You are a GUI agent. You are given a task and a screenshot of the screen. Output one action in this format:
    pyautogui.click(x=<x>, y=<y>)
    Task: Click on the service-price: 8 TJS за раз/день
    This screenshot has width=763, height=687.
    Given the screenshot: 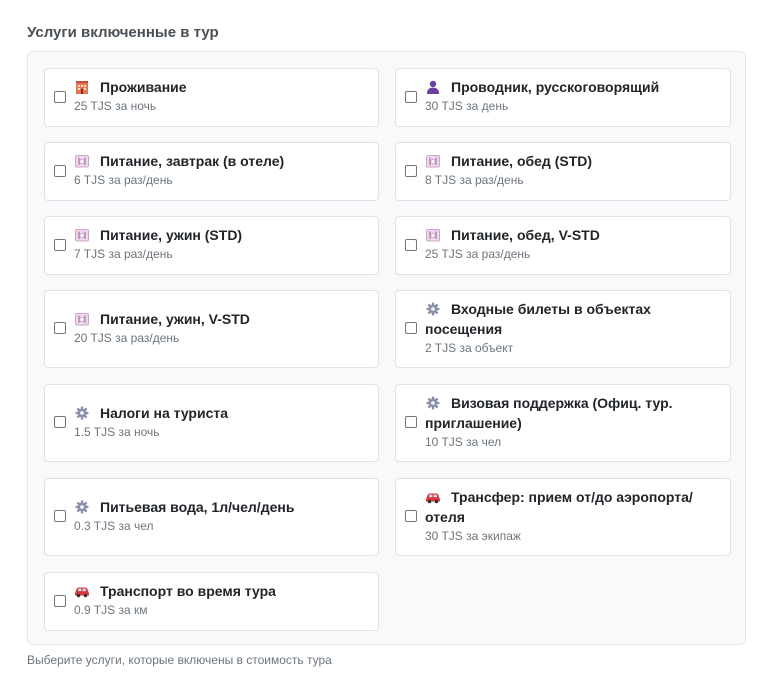 What is the action you would take?
    pyautogui.click(x=474, y=180)
    